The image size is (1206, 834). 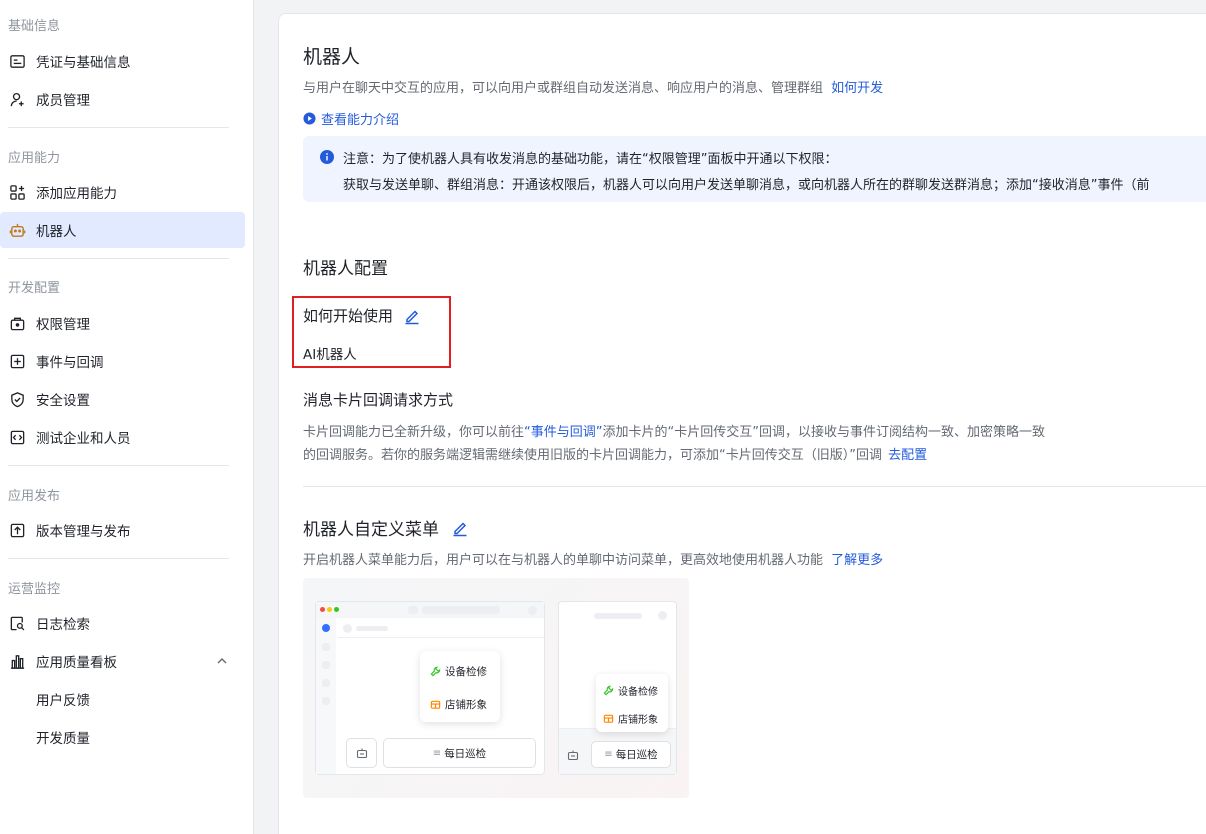 I want to click on custom-menu-title-row: 机器人自定义菜单, so click(x=386, y=527).